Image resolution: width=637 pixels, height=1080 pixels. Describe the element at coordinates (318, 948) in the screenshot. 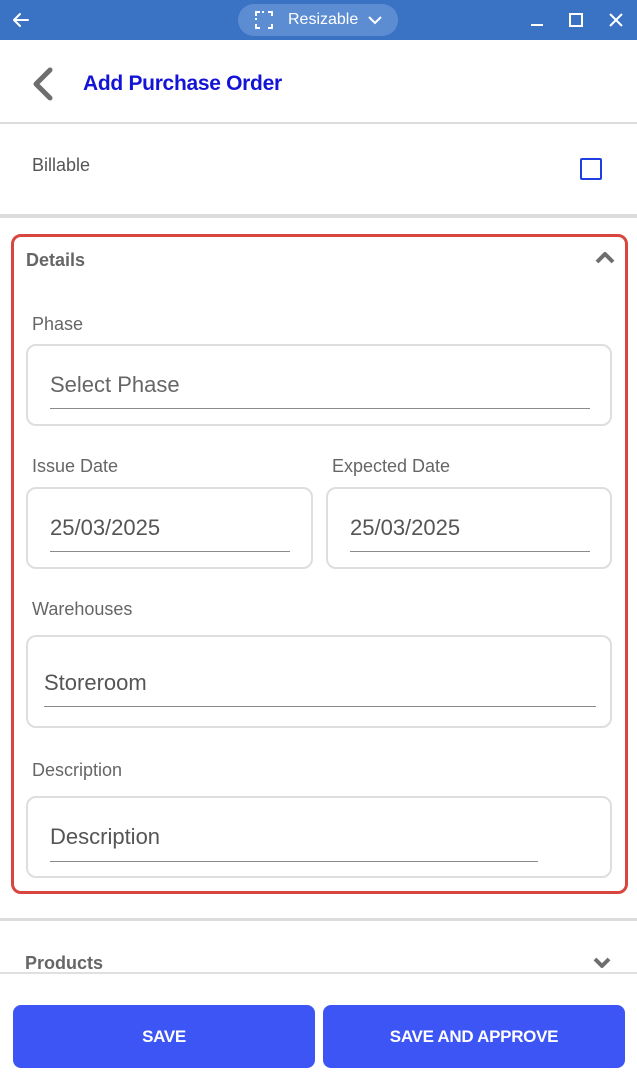

I see `products-section: Products` at that location.